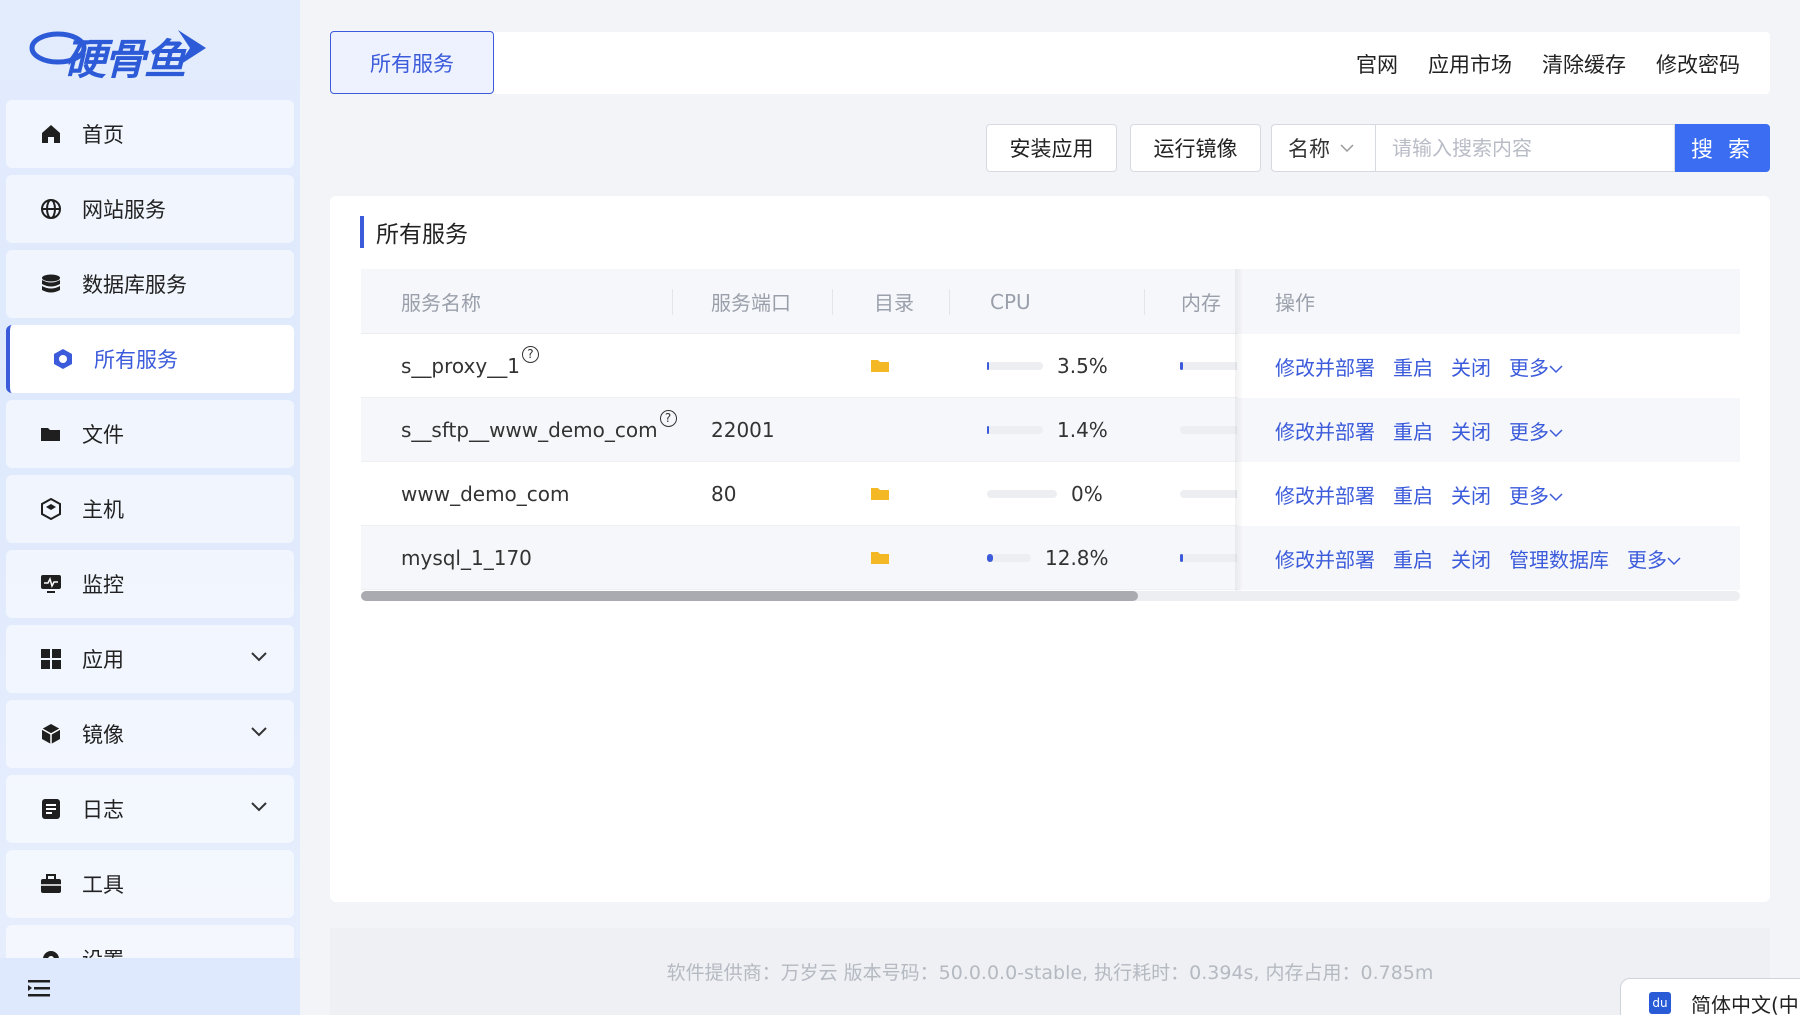 Image resolution: width=1800 pixels, height=1015 pixels. Describe the element at coordinates (1077, 558) in the screenshot. I see `cpu-value: 12.8%` at that location.